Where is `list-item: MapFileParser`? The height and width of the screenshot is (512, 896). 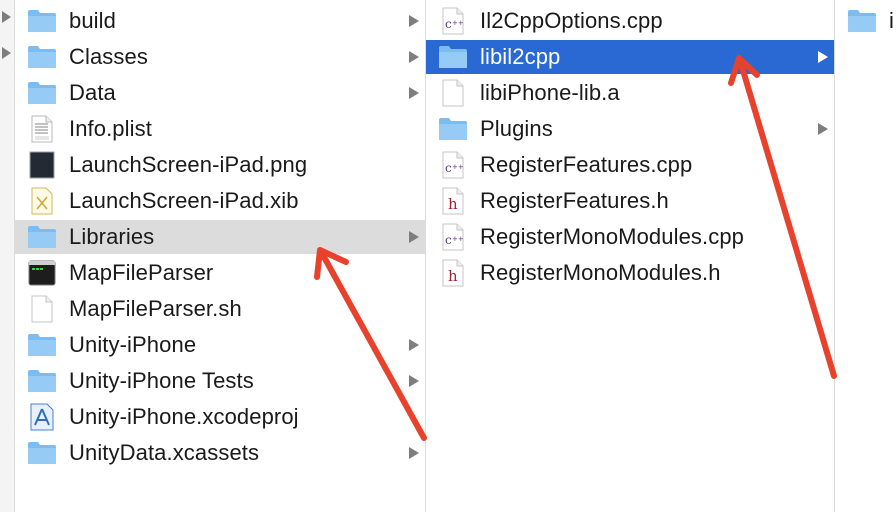 list-item: MapFileParser is located at coordinates (220, 273).